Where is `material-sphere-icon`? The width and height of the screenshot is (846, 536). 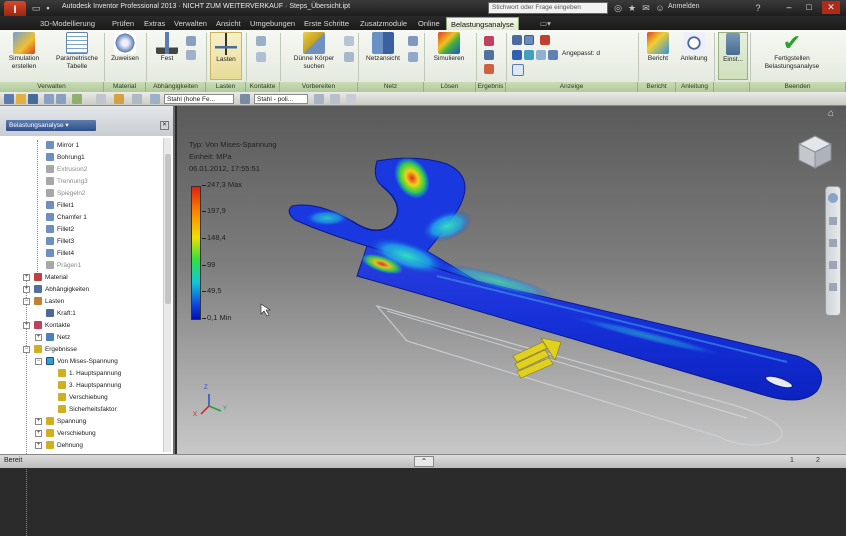
material-sphere-icon is located at coordinates (155, 99).